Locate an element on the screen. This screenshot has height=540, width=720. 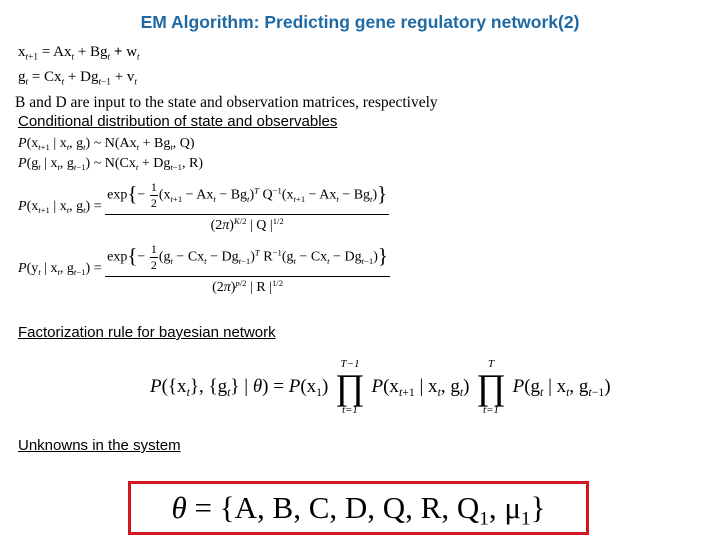
product-operator: T−1 ∏ t=1 is located at coordinates (350, 387).